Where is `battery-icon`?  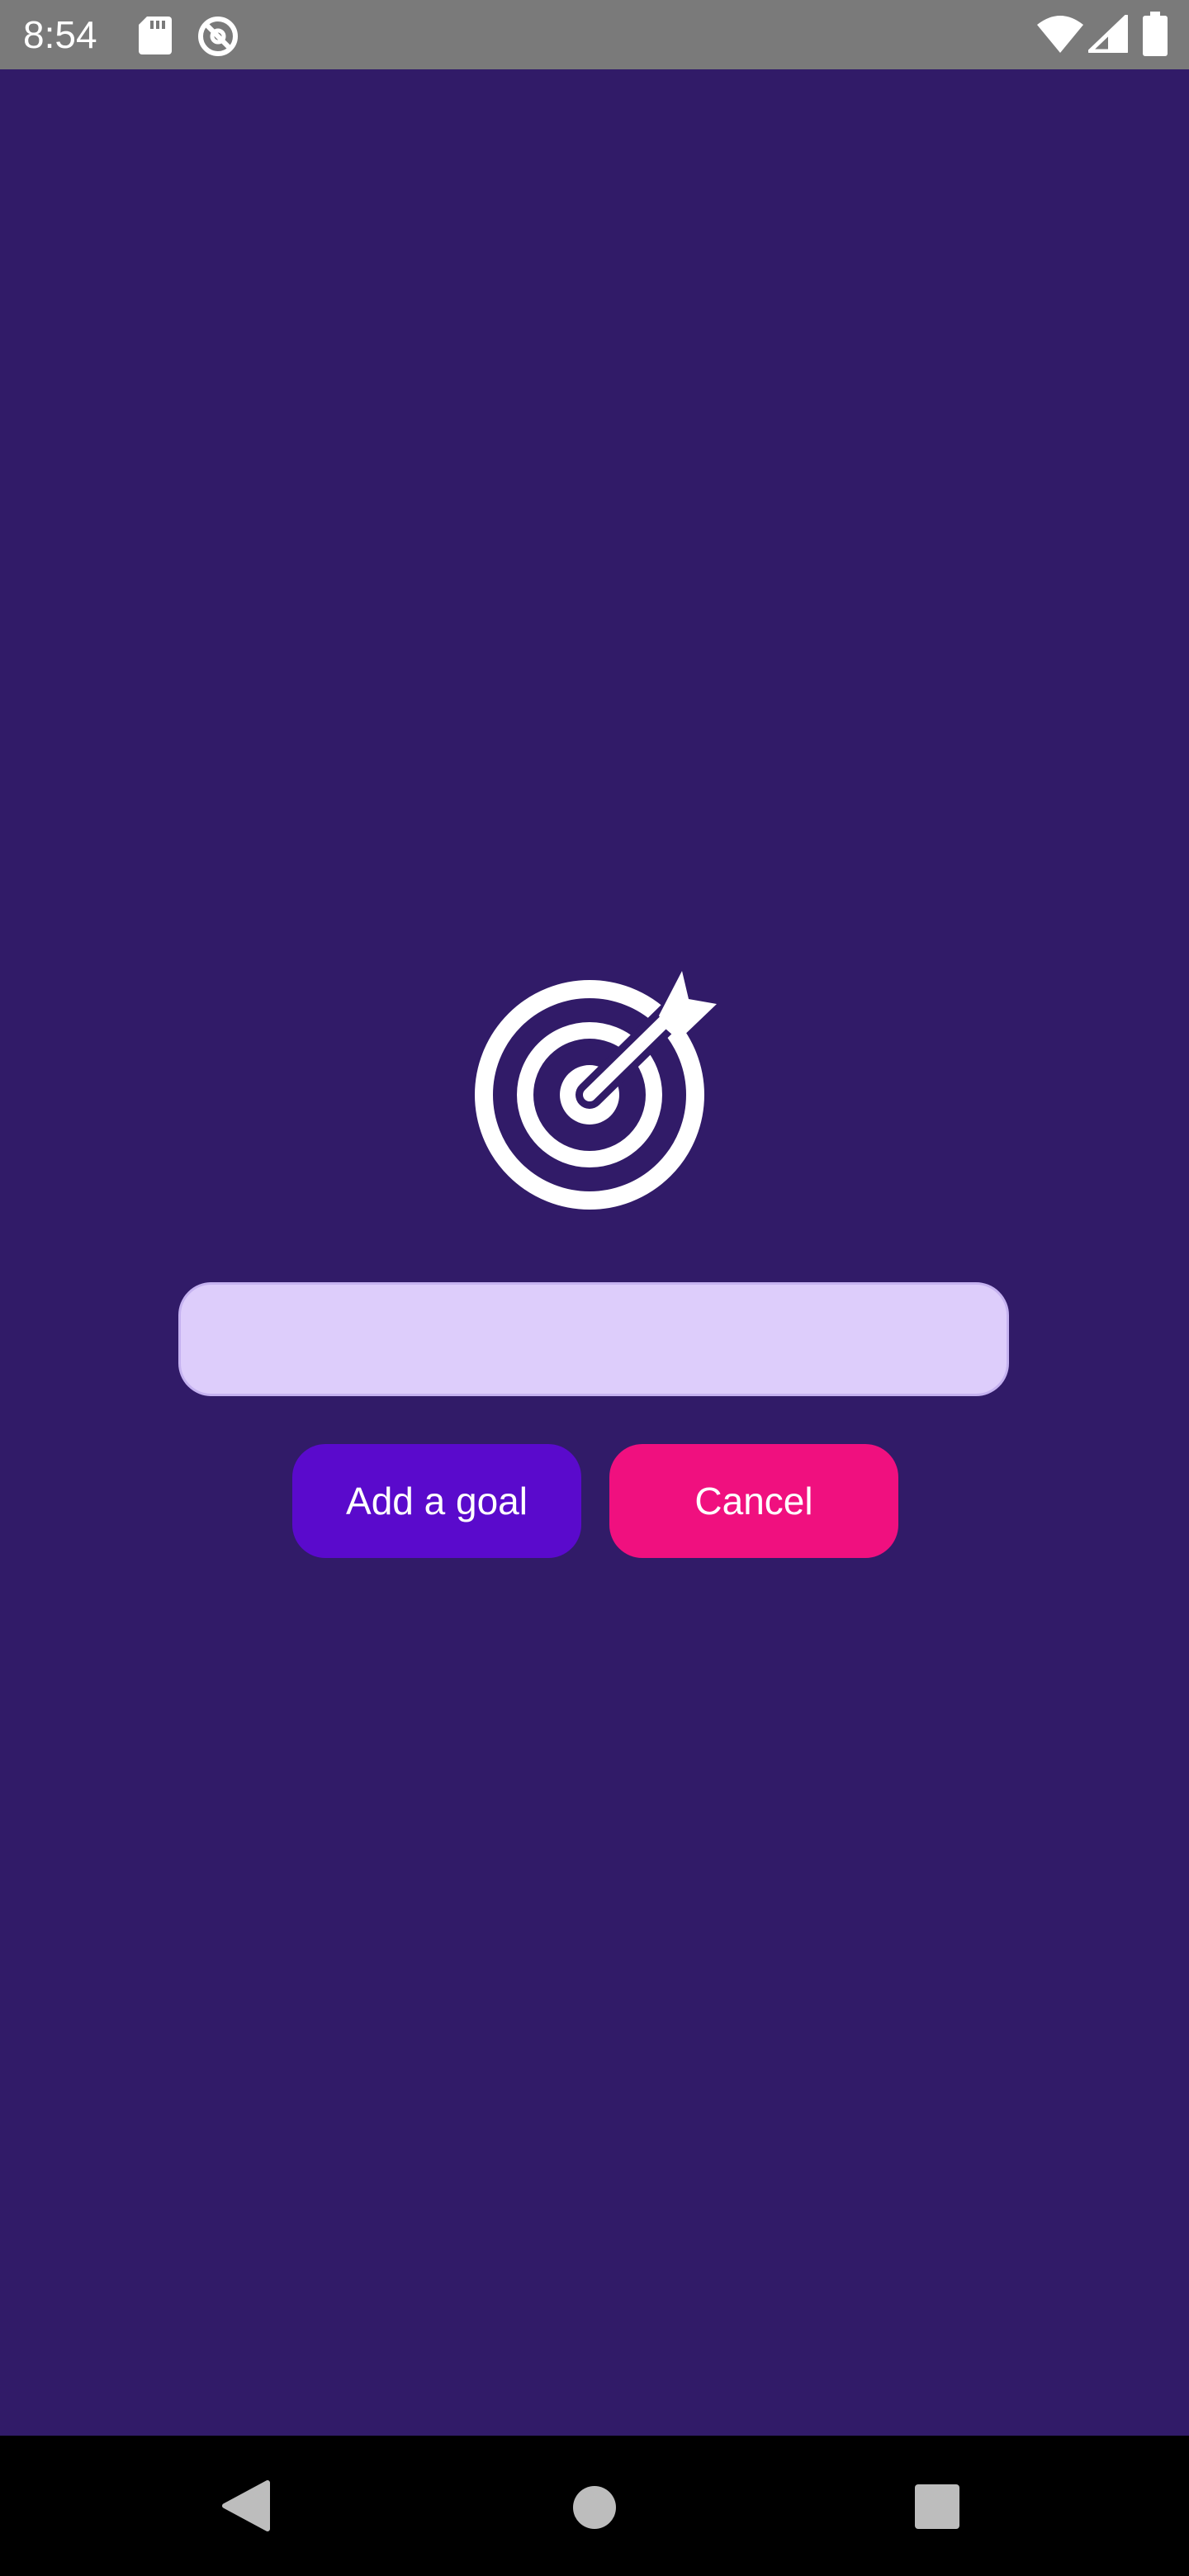
battery-icon is located at coordinates (1155, 34).